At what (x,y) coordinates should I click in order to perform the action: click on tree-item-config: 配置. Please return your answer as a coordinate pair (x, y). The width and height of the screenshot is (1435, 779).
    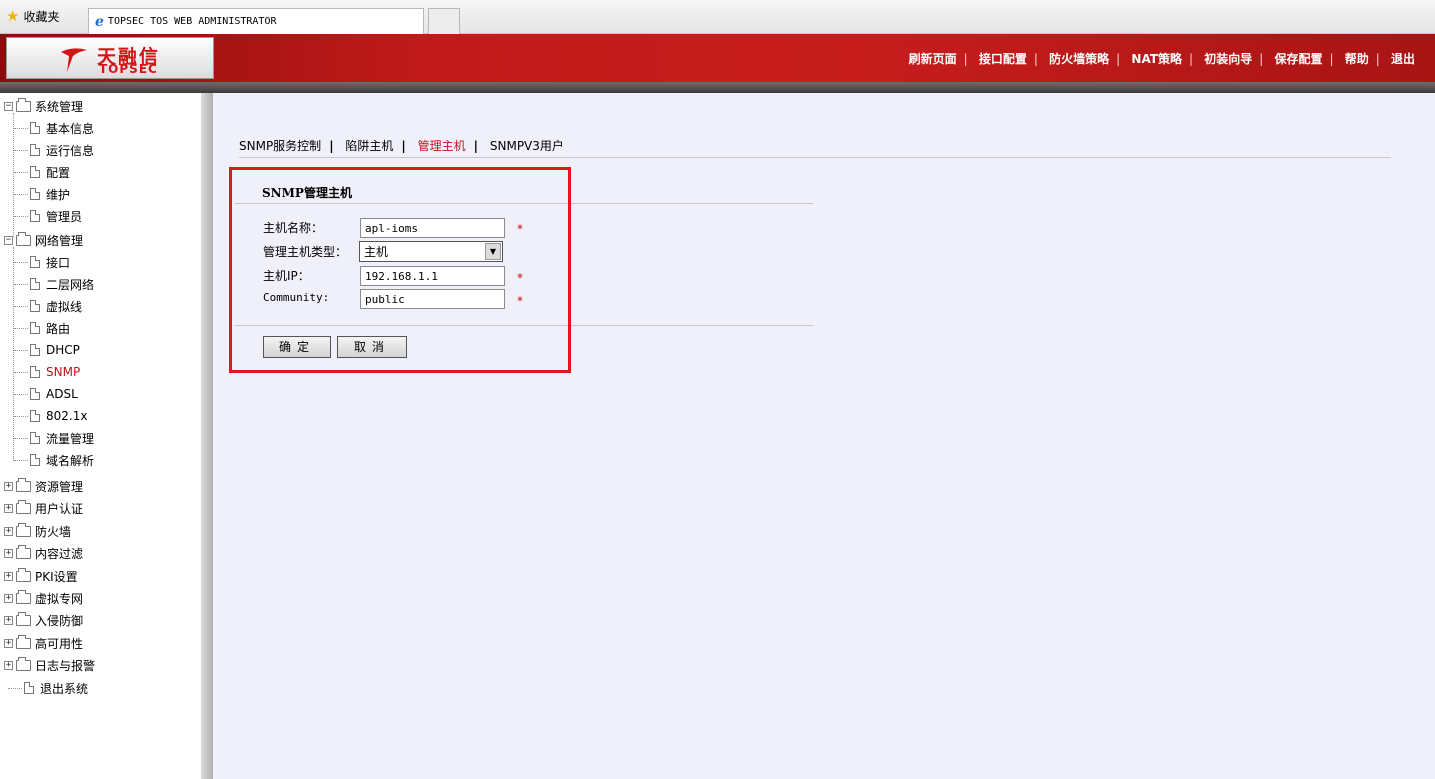
    Looking at the image, I should click on (42, 172).